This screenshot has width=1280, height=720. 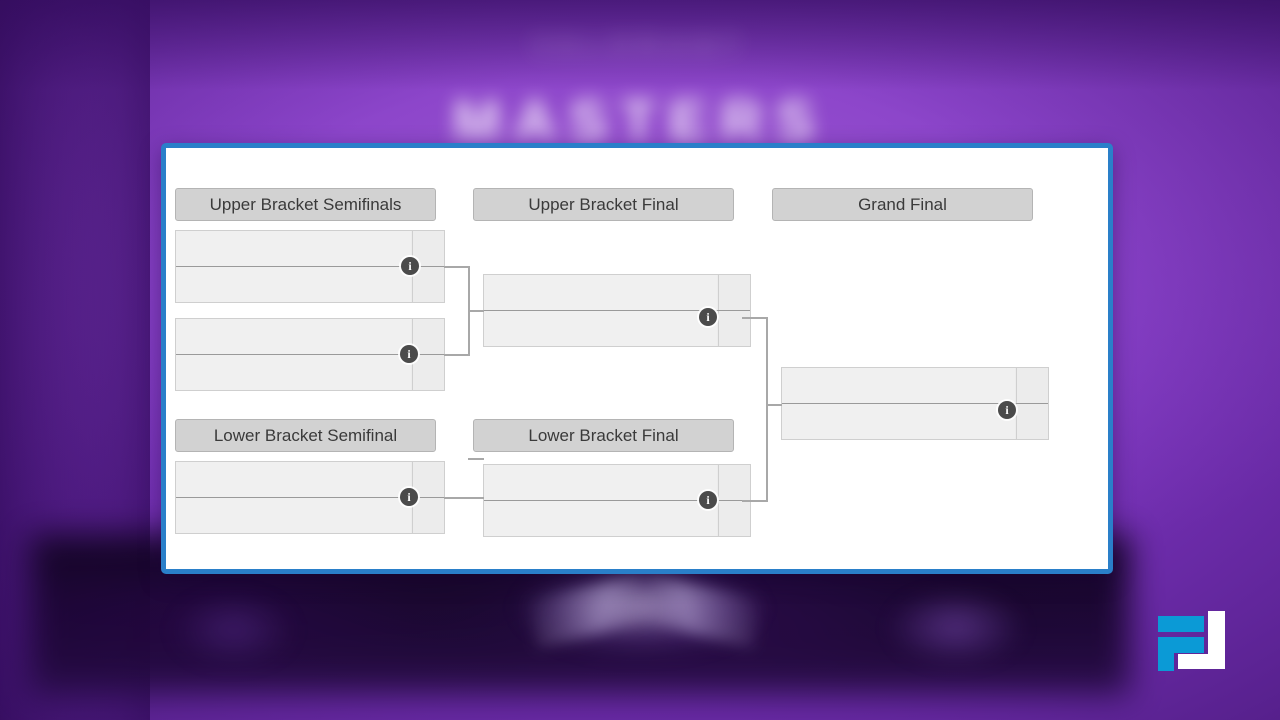 I want to click on round-header-label: Lower Bracket Final, so click(x=603, y=435).